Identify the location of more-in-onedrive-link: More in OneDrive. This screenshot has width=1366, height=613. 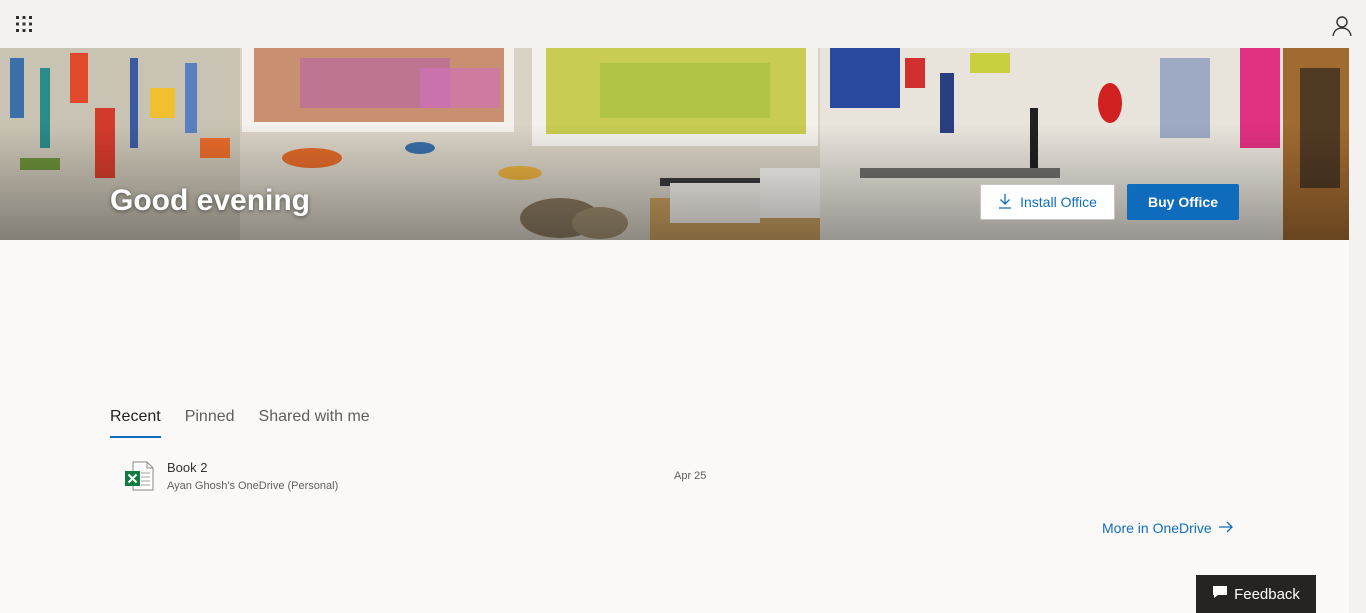
(1168, 528).